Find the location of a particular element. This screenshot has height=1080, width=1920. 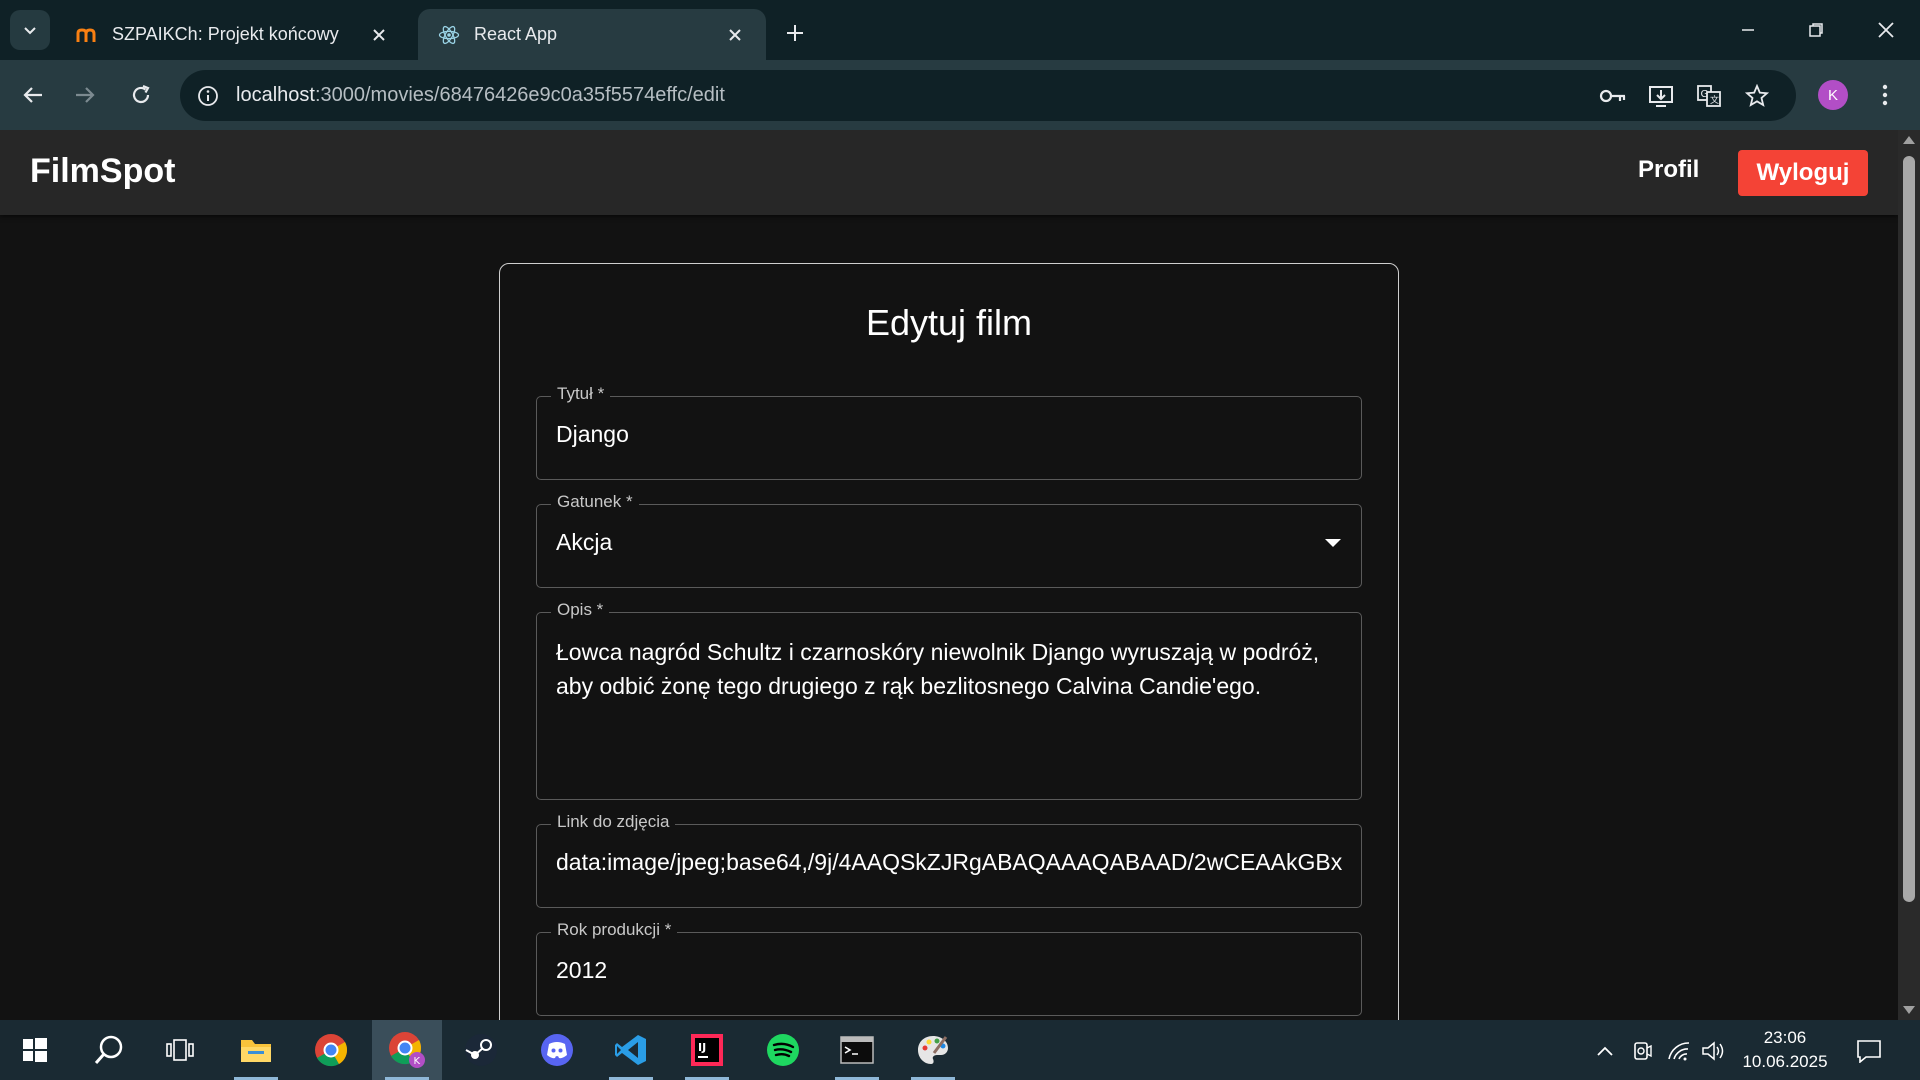

chrome-icon is located at coordinates (331, 1050).